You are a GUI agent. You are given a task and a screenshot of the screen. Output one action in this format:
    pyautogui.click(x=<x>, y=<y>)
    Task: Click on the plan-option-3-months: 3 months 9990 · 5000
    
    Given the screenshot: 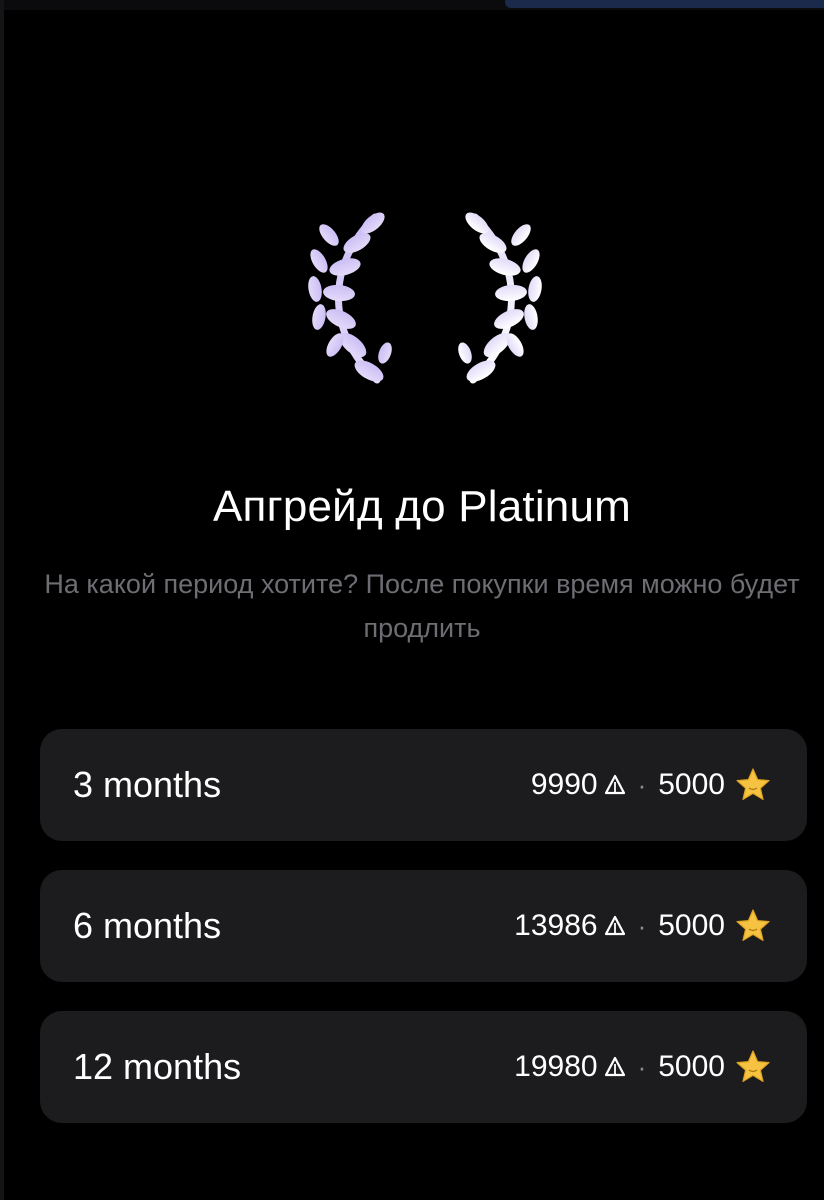 What is the action you would take?
    pyautogui.click(x=423, y=785)
    